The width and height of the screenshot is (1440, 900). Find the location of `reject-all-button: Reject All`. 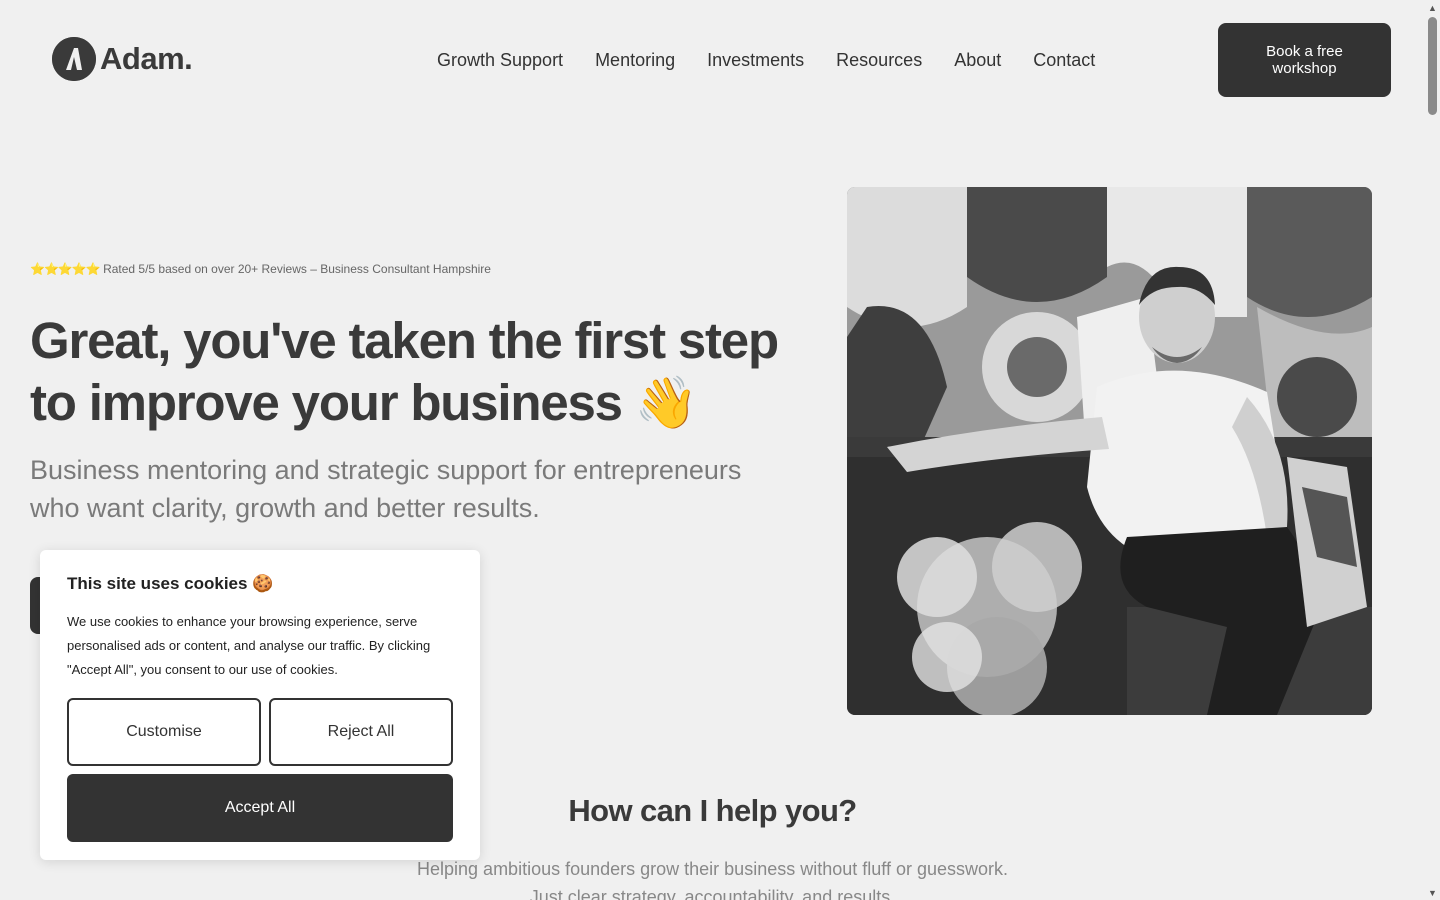

reject-all-button: Reject All is located at coordinates (361, 732).